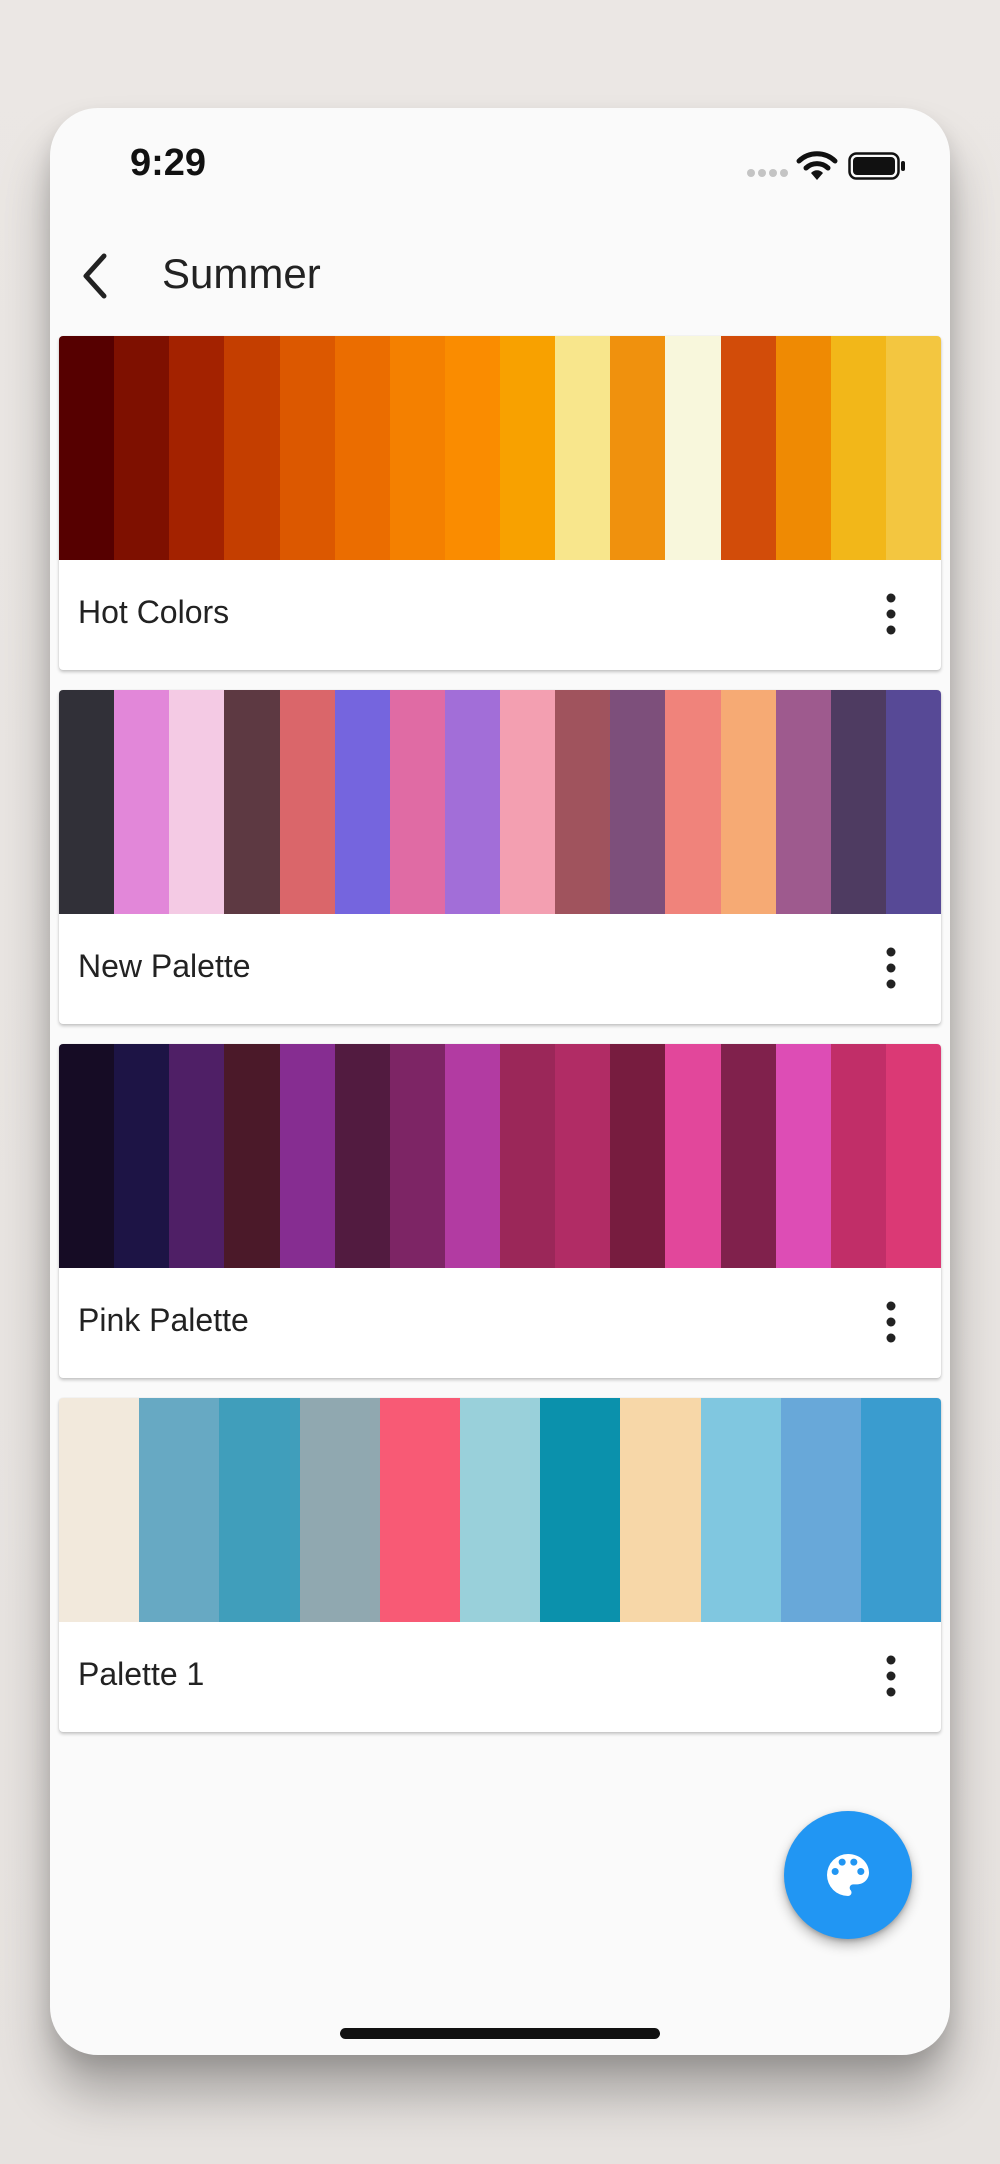 The width and height of the screenshot is (1000, 2164). I want to click on palette-name: New Palette, so click(164, 966).